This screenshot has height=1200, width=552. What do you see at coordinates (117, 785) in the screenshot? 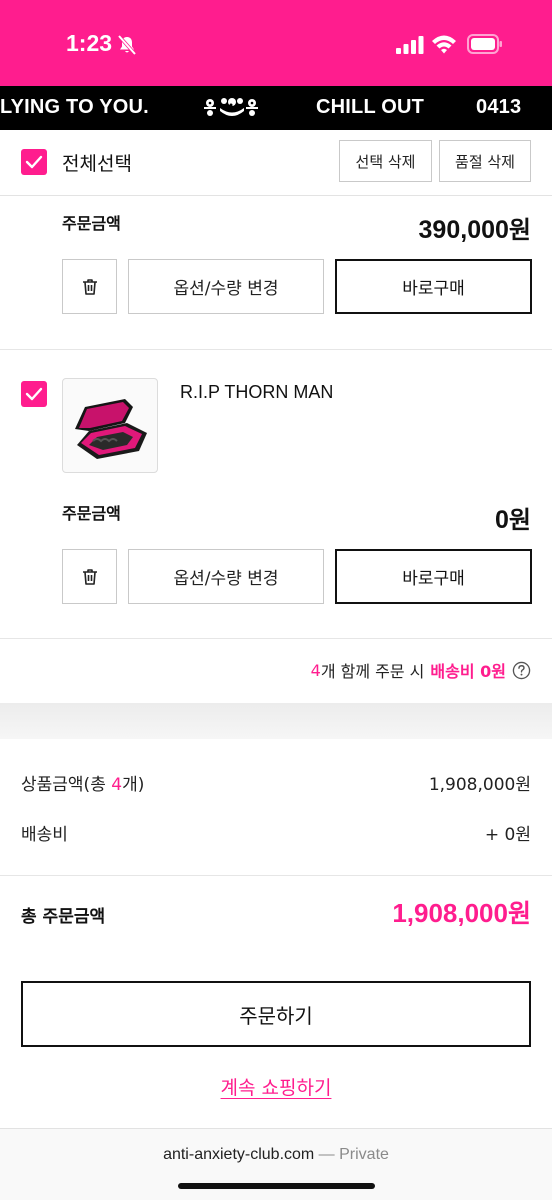
I see `product-count: 4` at bounding box center [117, 785].